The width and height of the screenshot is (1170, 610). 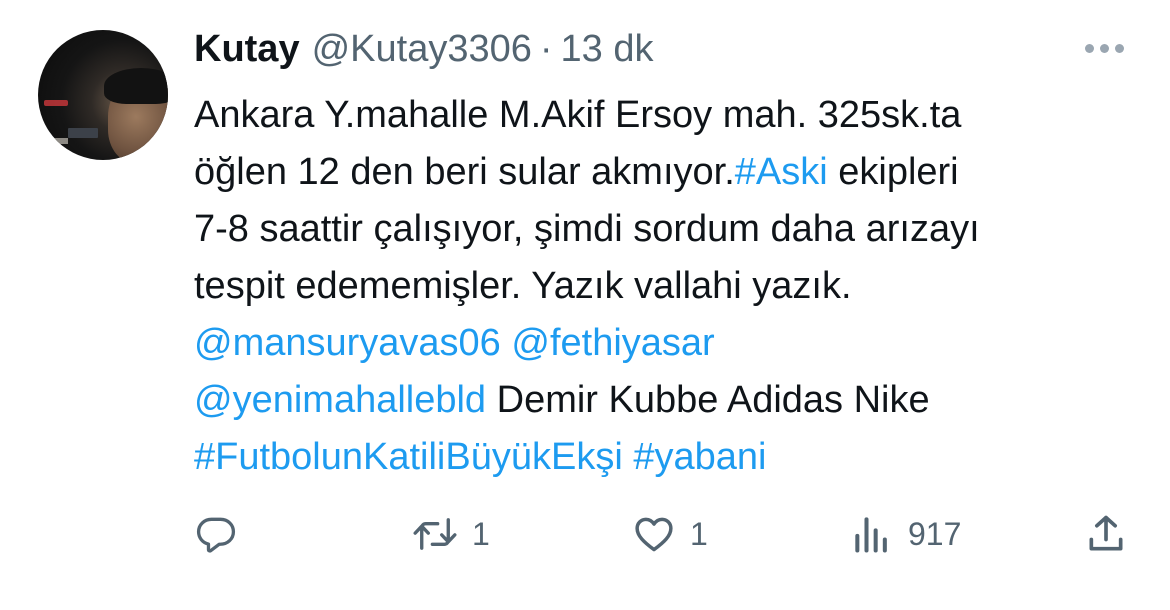 I want to click on hashtag-link: #FutbolunKatiliBüyükEkşi, so click(x=408, y=457).